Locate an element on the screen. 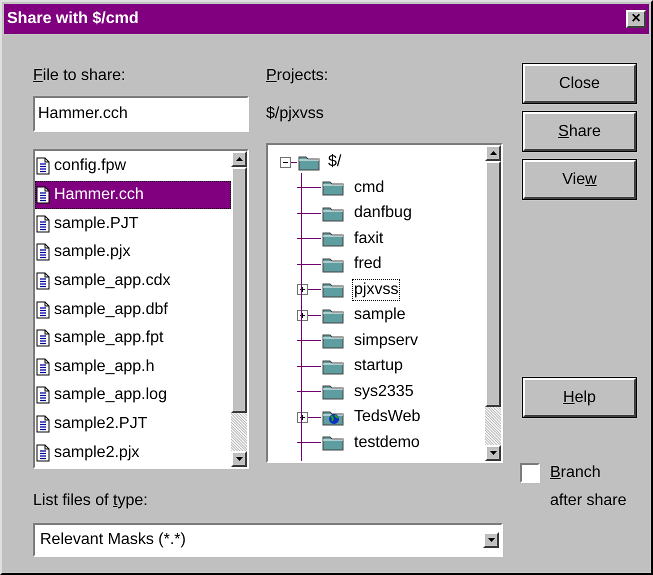 The width and height of the screenshot is (653, 575). dialog-button: View is located at coordinates (579, 179).